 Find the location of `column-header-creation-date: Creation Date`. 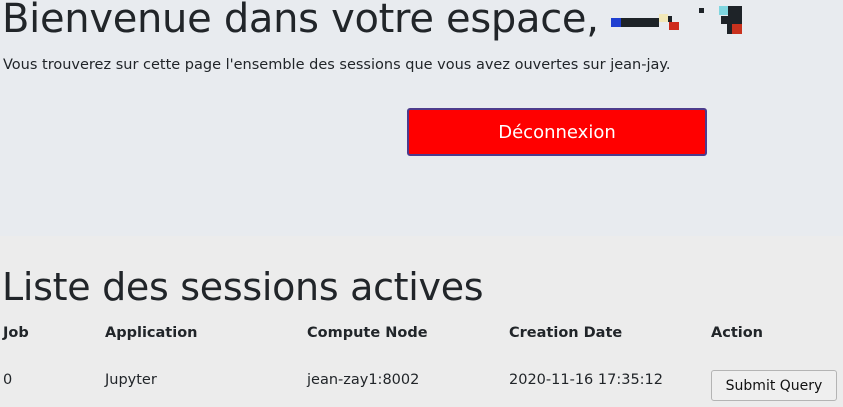

column-header-creation-date: Creation Date is located at coordinates (566, 333).